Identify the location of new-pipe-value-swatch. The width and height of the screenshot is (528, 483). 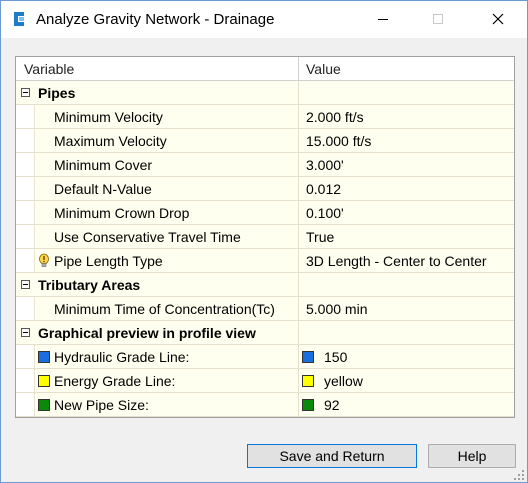
(308, 405).